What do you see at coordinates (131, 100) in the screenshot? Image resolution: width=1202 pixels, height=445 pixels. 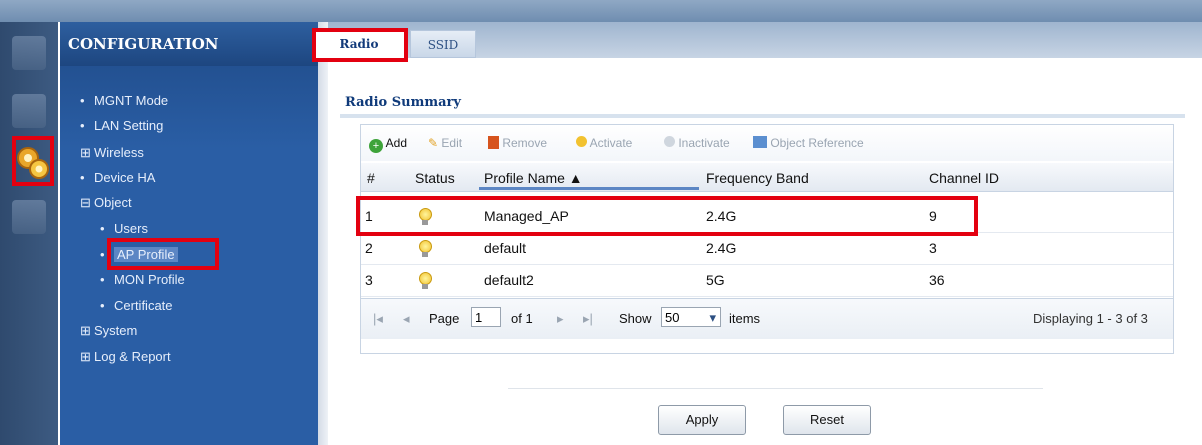 I see `sidebar-item-label: MGNT Mode` at bounding box center [131, 100].